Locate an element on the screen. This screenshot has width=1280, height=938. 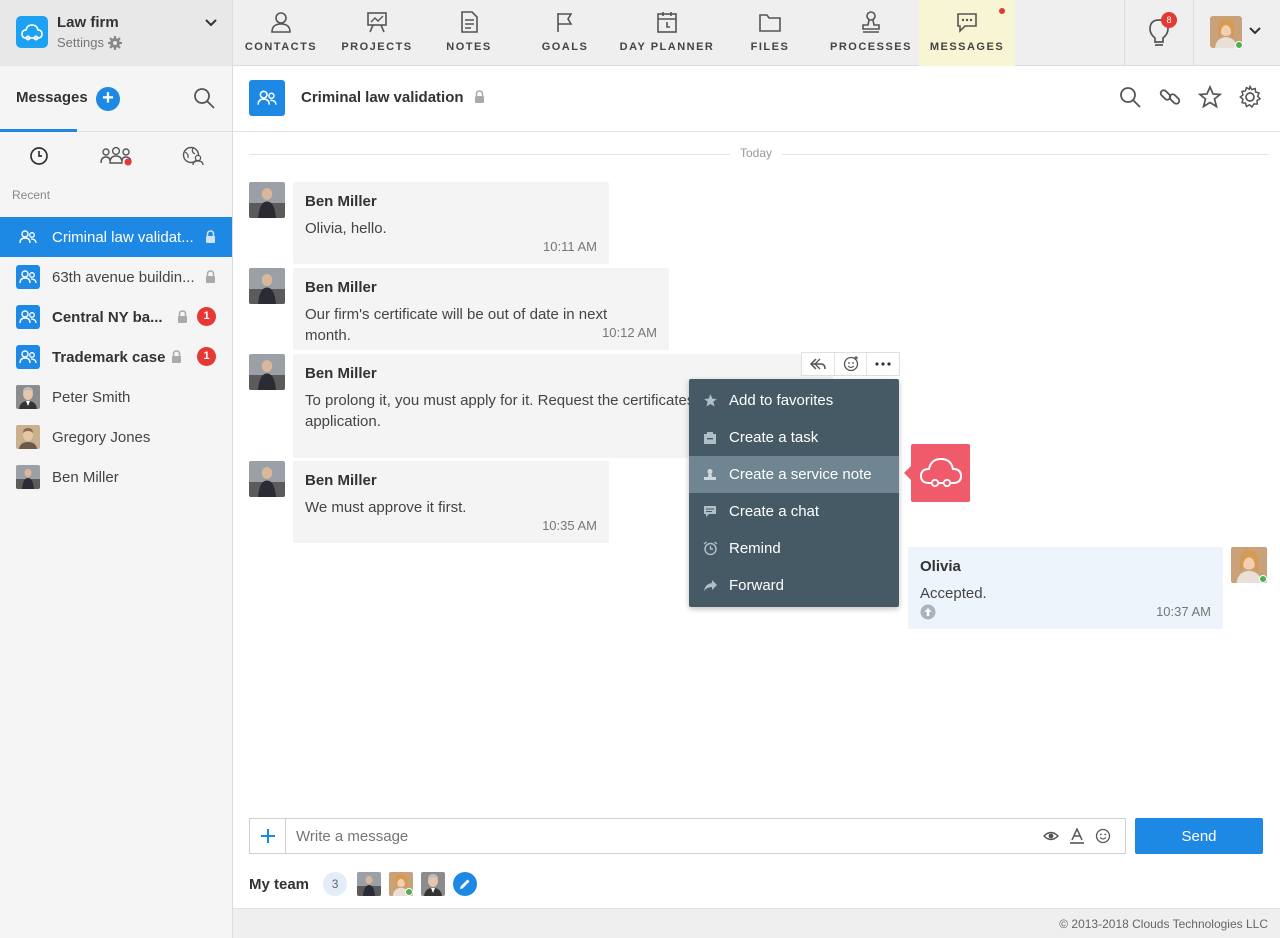
lock-icon is located at coordinates (210, 236).